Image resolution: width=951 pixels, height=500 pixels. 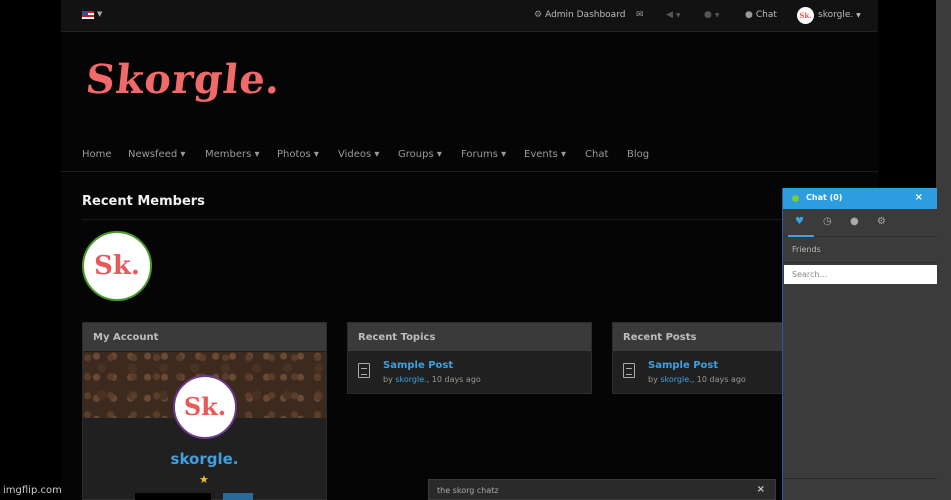 What do you see at coordinates (827, 221) in the screenshot?
I see `clock-icon: ◷` at bounding box center [827, 221].